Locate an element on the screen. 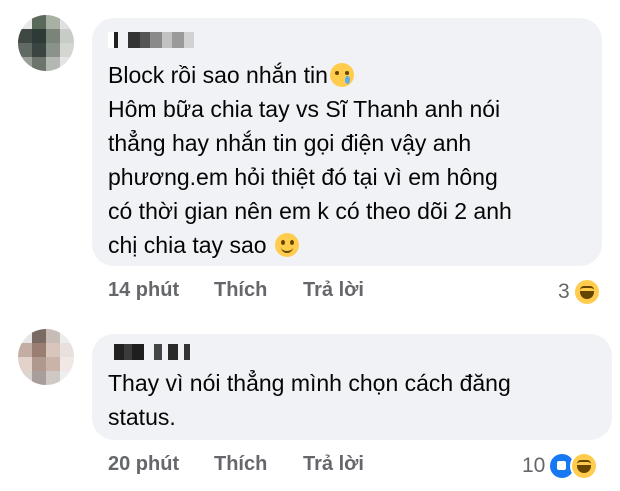 This screenshot has height=491, width=620. comment-actions: 14 phút Thích Trả lời is located at coordinates (236, 290).